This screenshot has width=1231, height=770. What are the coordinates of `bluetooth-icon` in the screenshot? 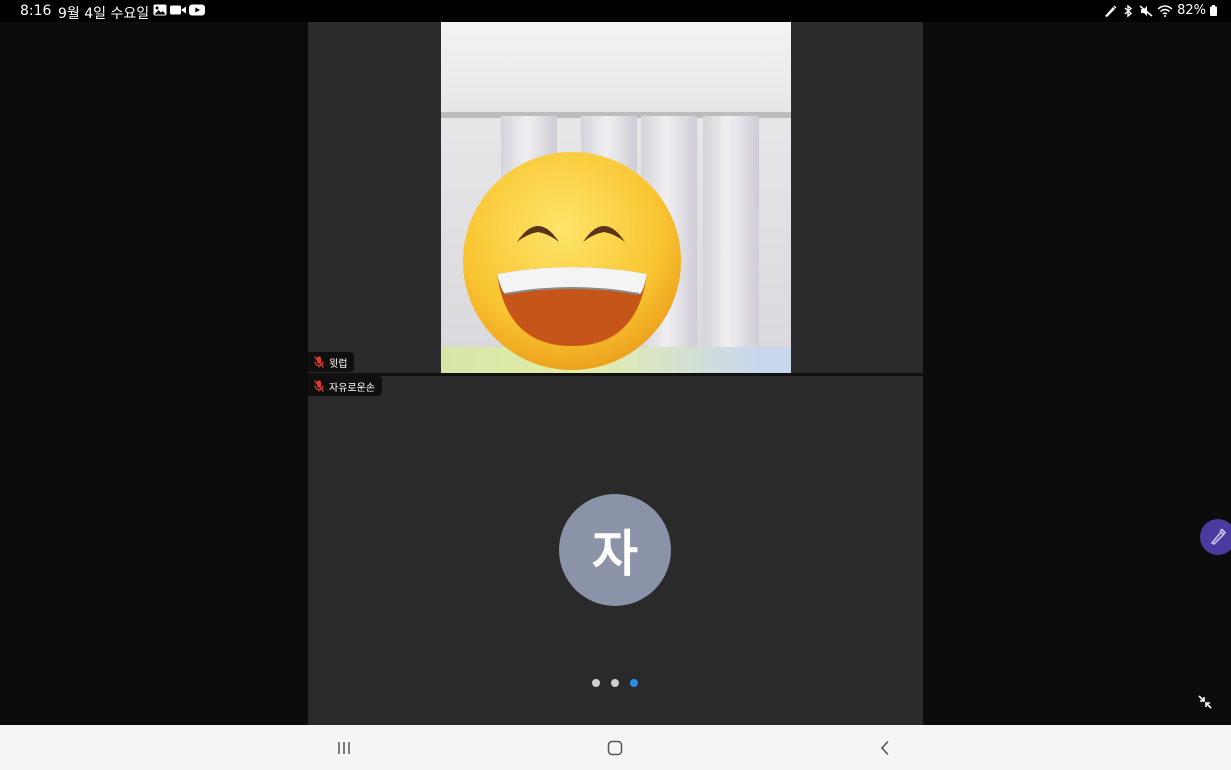 It's located at (1128, 10).